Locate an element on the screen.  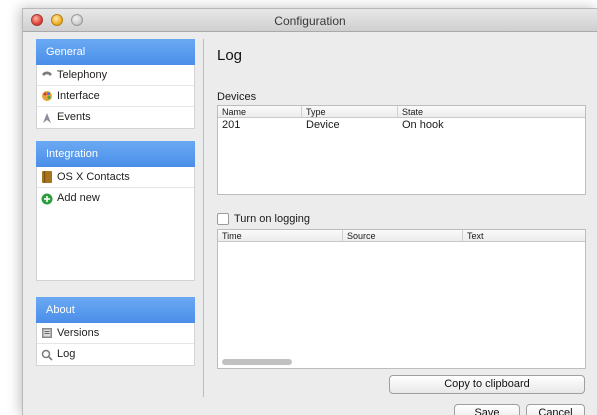
versions-icon is located at coordinates (47, 333).